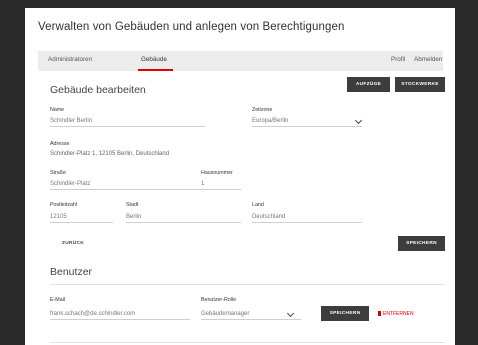 Image resolution: width=478 pixels, height=345 pixels. I want to click on country-field: Deutschland, so click(307, 218).